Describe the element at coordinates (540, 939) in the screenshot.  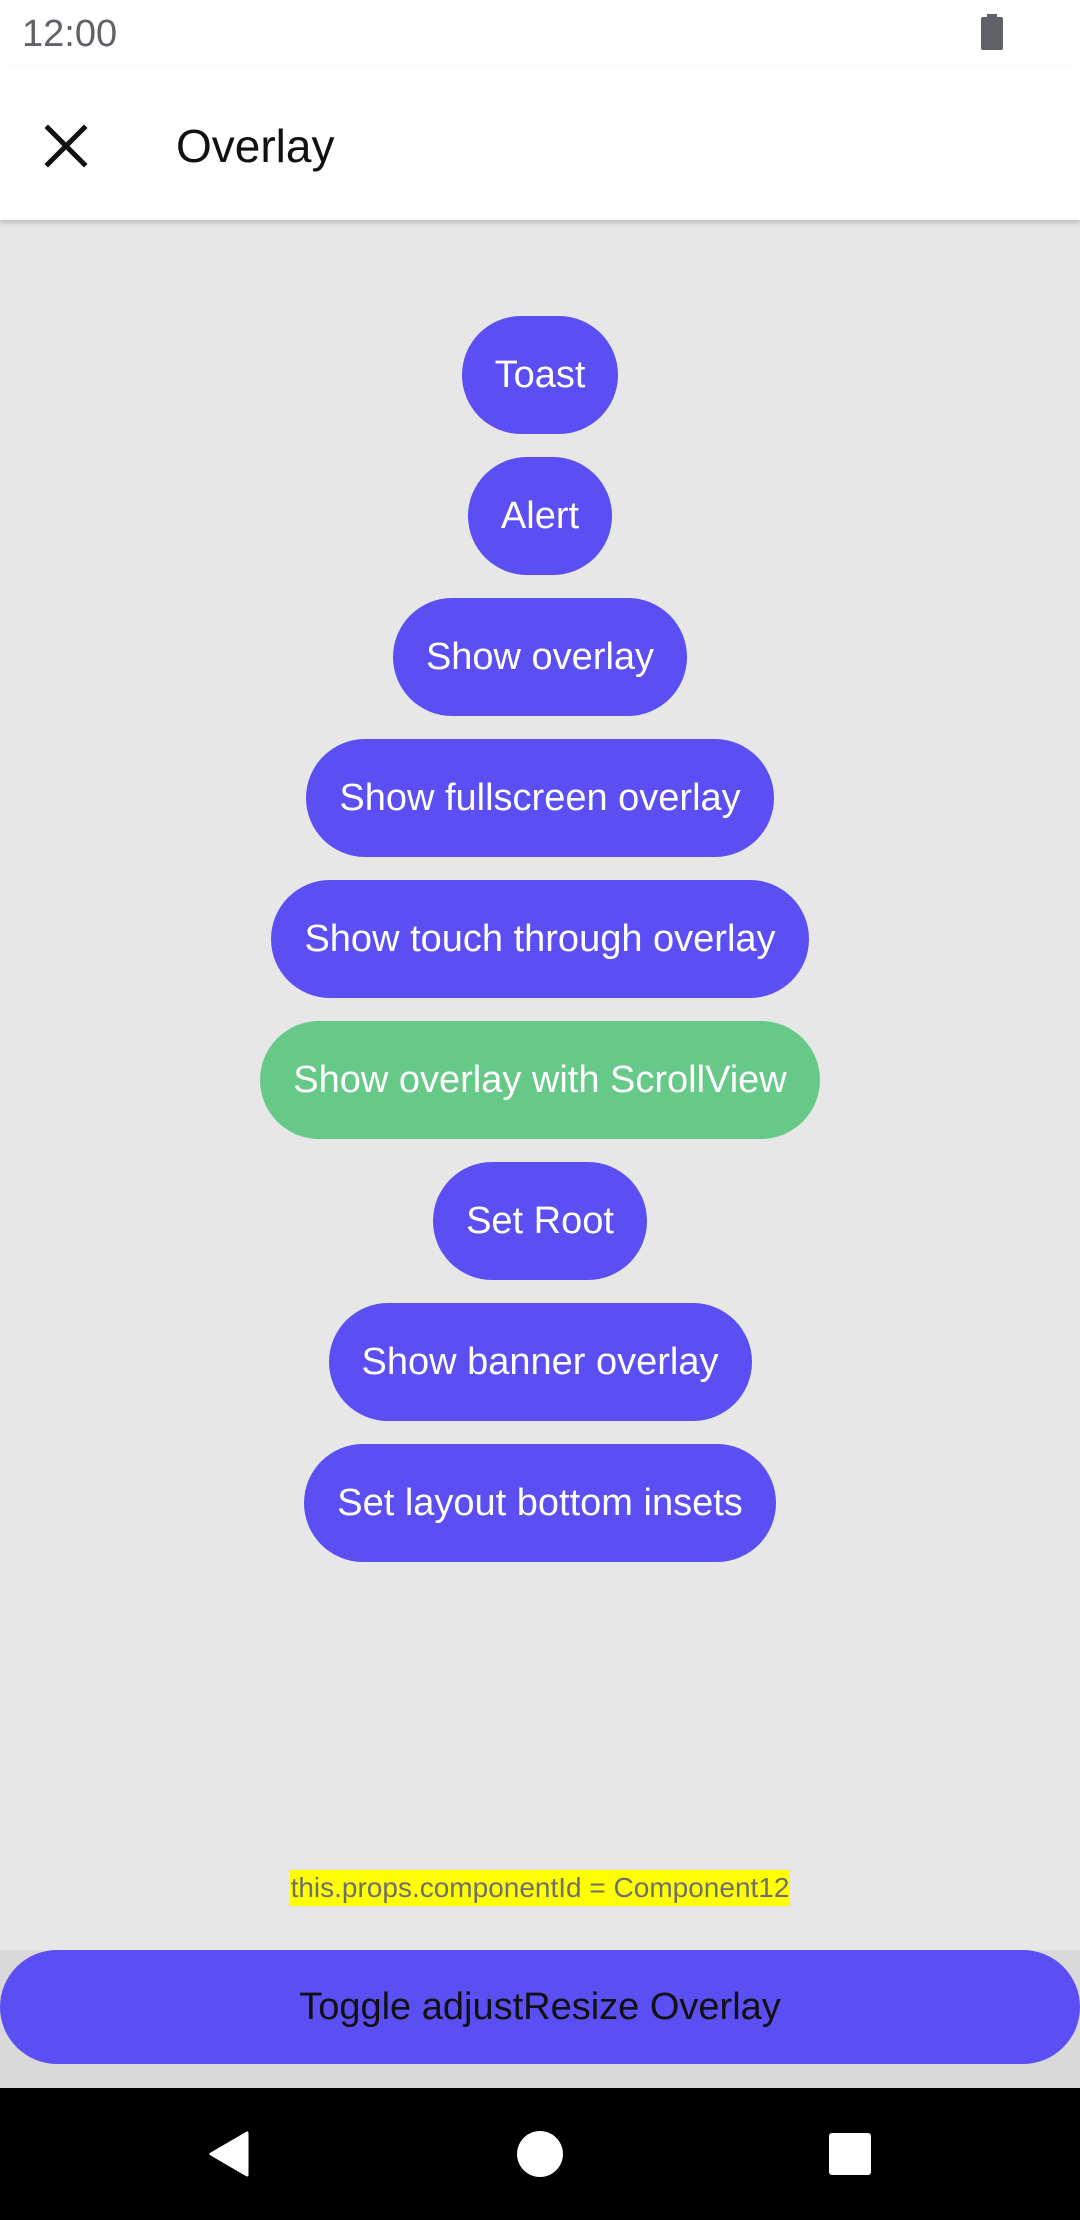
I see `show-touch-through-overlay-button: Show touch through overlay` at that location.